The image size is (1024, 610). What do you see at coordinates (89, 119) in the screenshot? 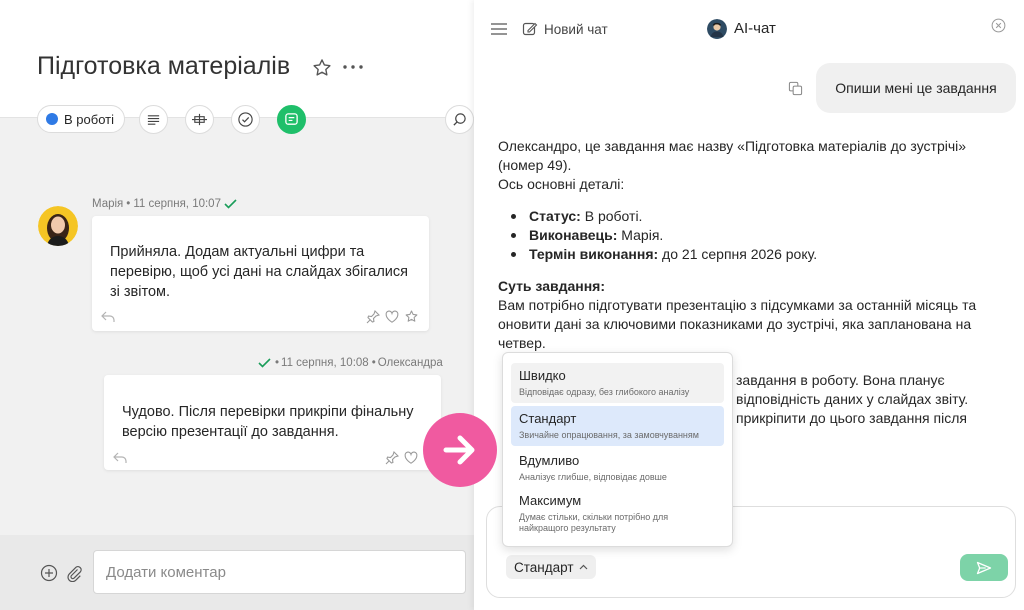
I see `status-label: В роботі` at bounding box center [89, 119].